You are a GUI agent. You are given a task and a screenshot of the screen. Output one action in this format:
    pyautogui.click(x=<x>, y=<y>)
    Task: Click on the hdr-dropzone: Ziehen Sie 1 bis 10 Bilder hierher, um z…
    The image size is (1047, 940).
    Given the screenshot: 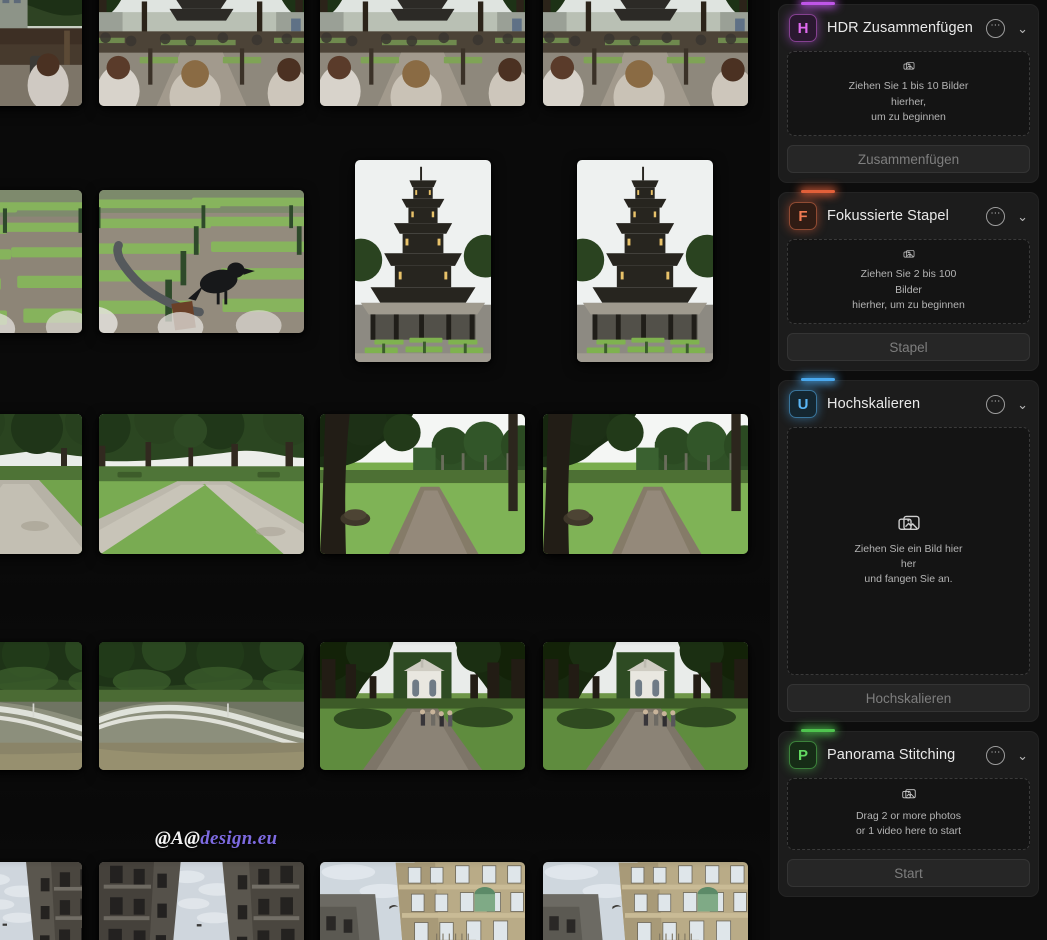 What is the action you would take?
    pyautogui.click(x=908, y=93)
    